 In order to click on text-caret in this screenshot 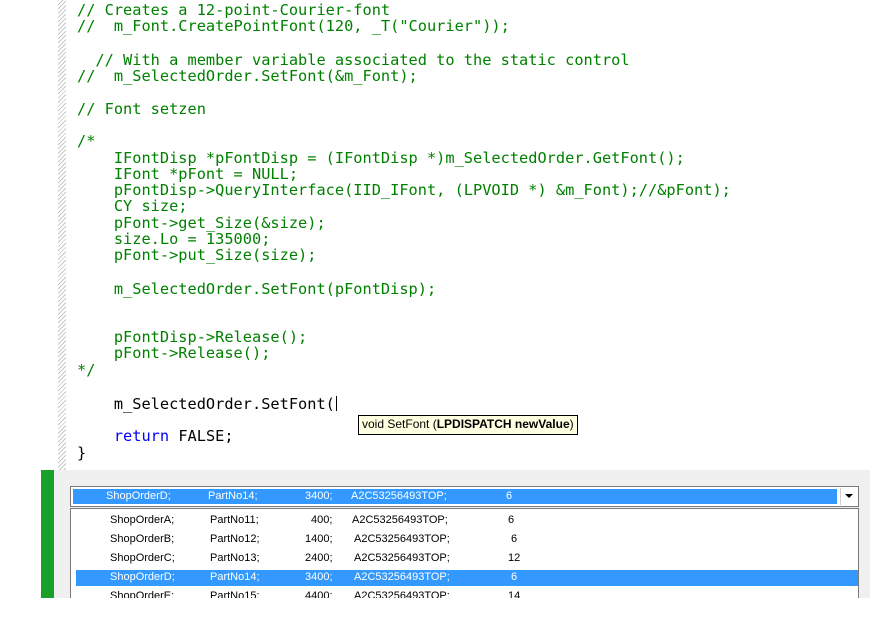, I will do `click(336, 403)`.